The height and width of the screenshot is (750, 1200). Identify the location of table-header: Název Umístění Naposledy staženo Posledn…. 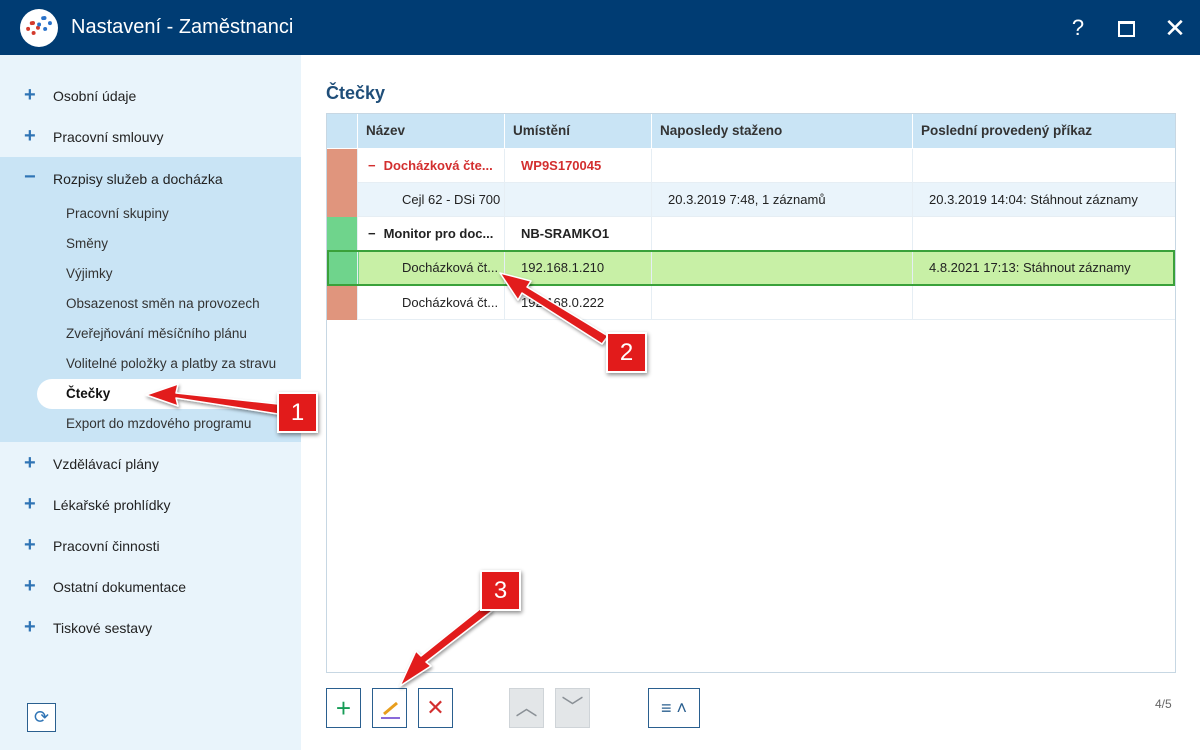
(751, 131).